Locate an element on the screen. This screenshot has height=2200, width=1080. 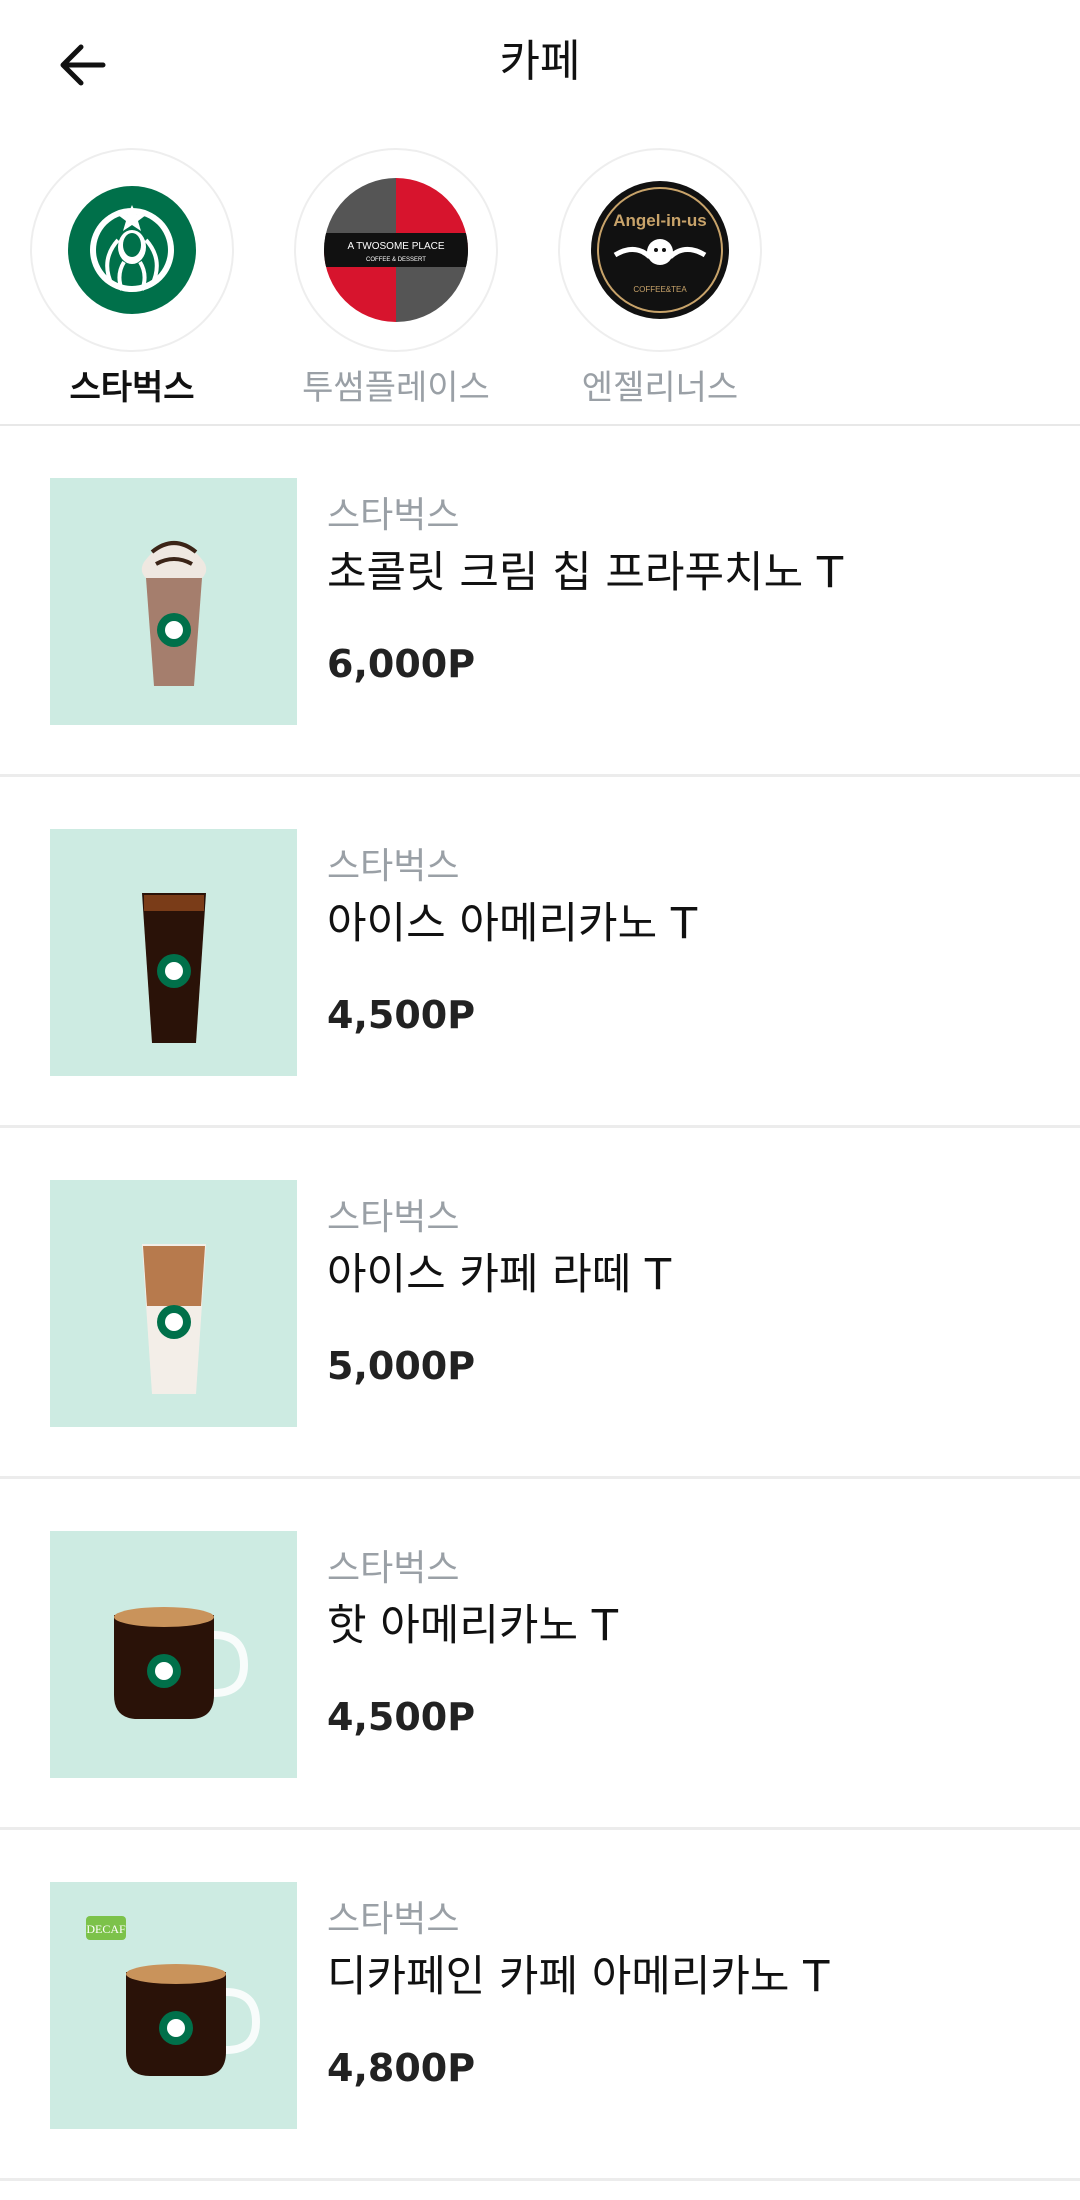
product-name: 디카페인 카페 아메리카노 T is located at coordinates (578, 1977).